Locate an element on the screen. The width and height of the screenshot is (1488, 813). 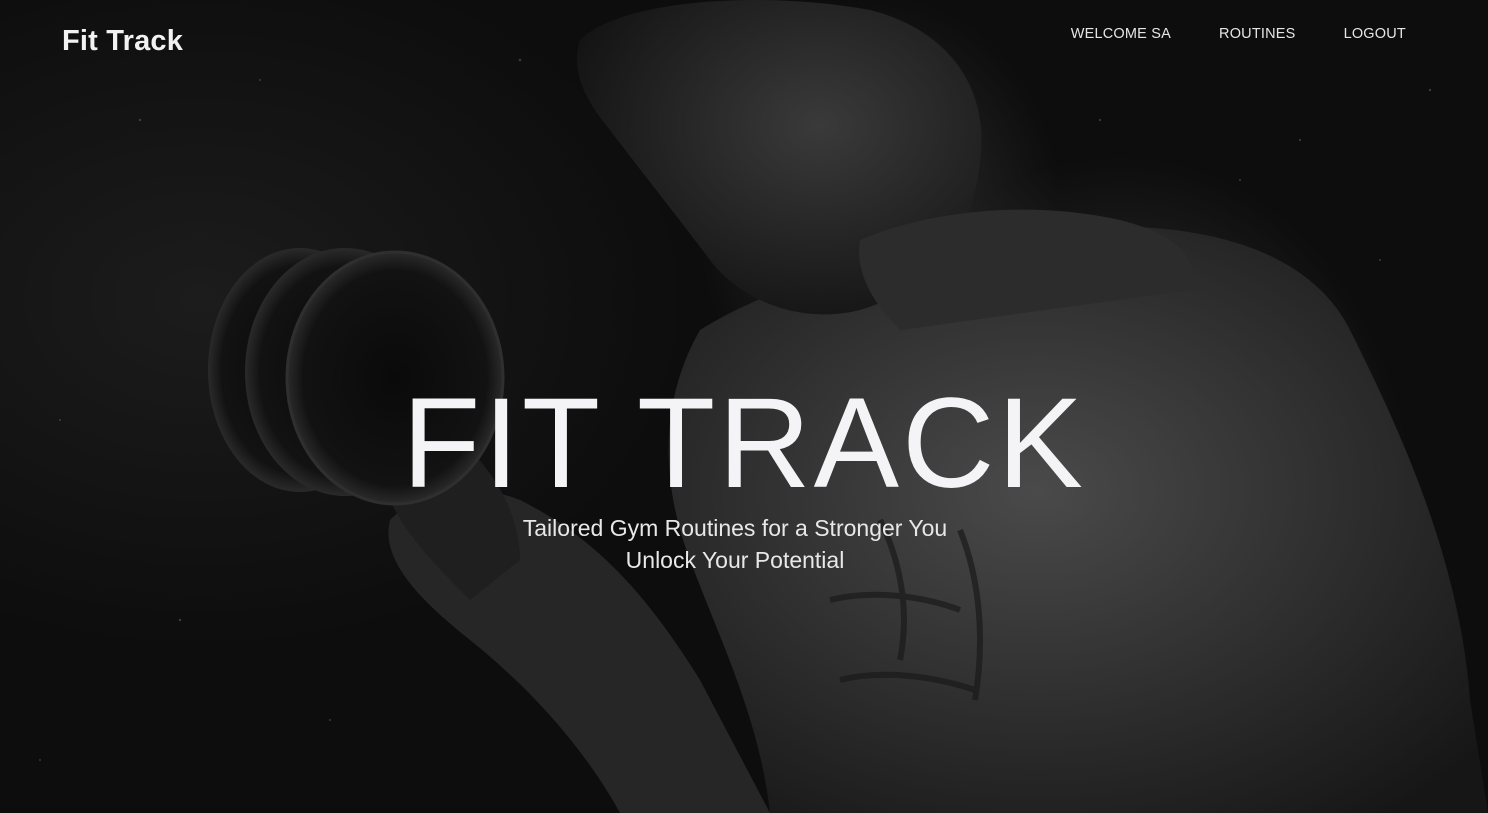
brand-logo-link: Fit Track is located at coordinates (122, 41).